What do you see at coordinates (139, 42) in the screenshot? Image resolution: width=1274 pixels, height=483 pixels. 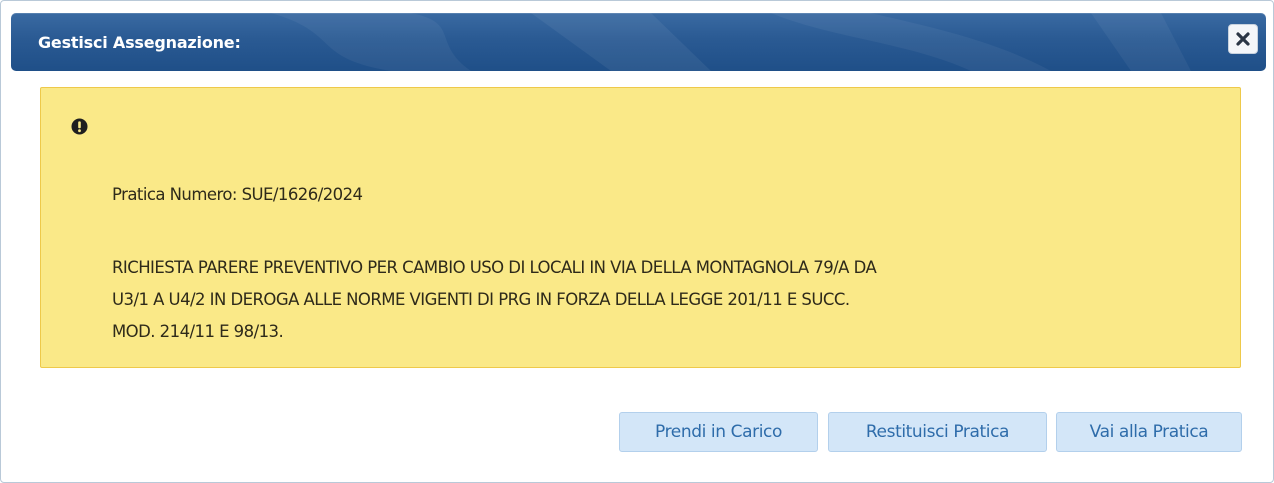 I see `dialog-title: Gestisci Assegnazione:` at bounding box center [139, 42].